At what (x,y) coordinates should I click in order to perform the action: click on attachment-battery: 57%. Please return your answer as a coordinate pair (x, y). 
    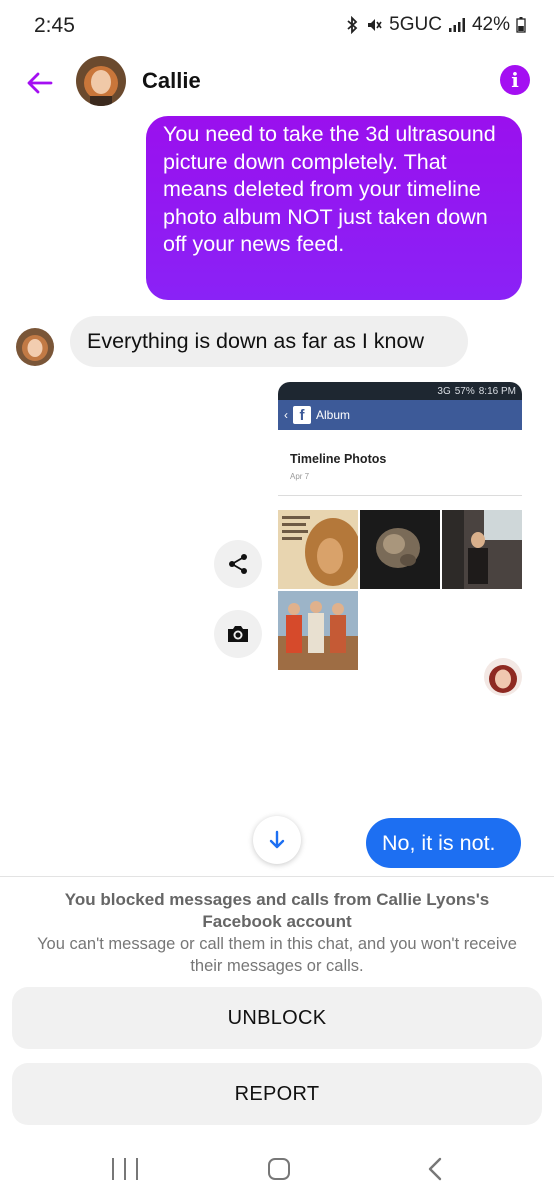
    Looking at the image, I should click on (464, 391).